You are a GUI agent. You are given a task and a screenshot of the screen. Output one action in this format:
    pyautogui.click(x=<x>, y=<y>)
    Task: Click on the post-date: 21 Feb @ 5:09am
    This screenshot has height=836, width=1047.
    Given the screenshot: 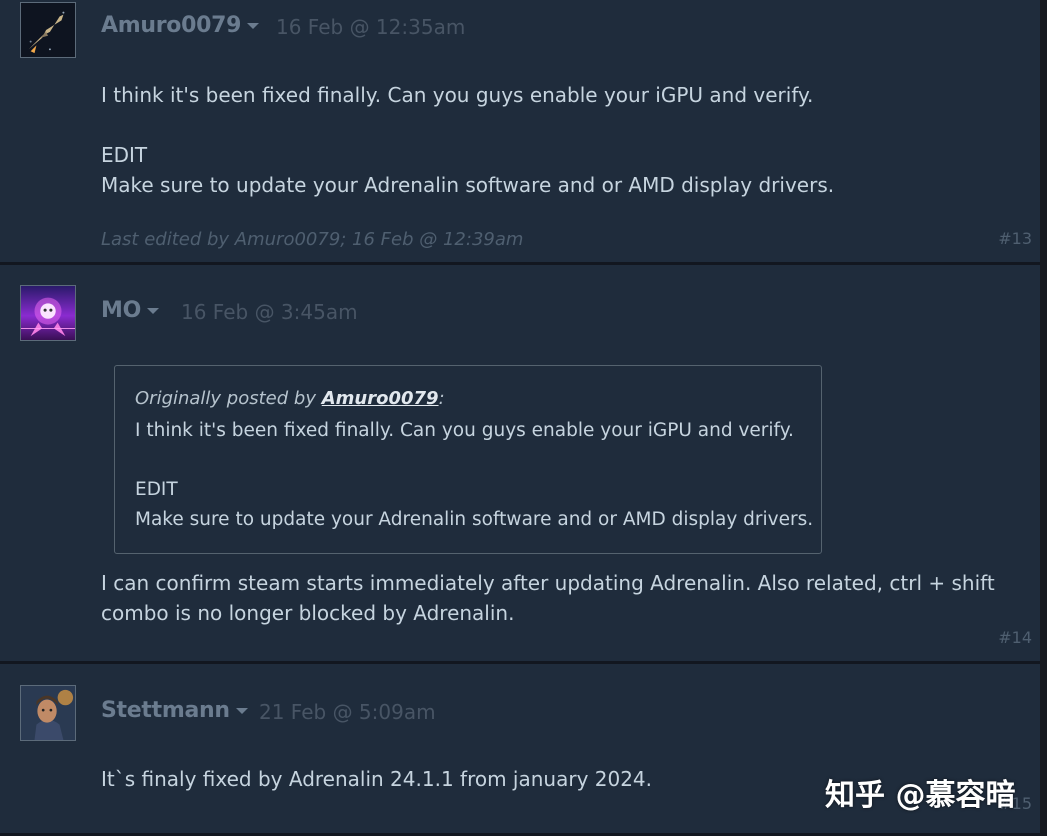 What is the action you would take?
    pyautogui.click(x=347, y=712)
    